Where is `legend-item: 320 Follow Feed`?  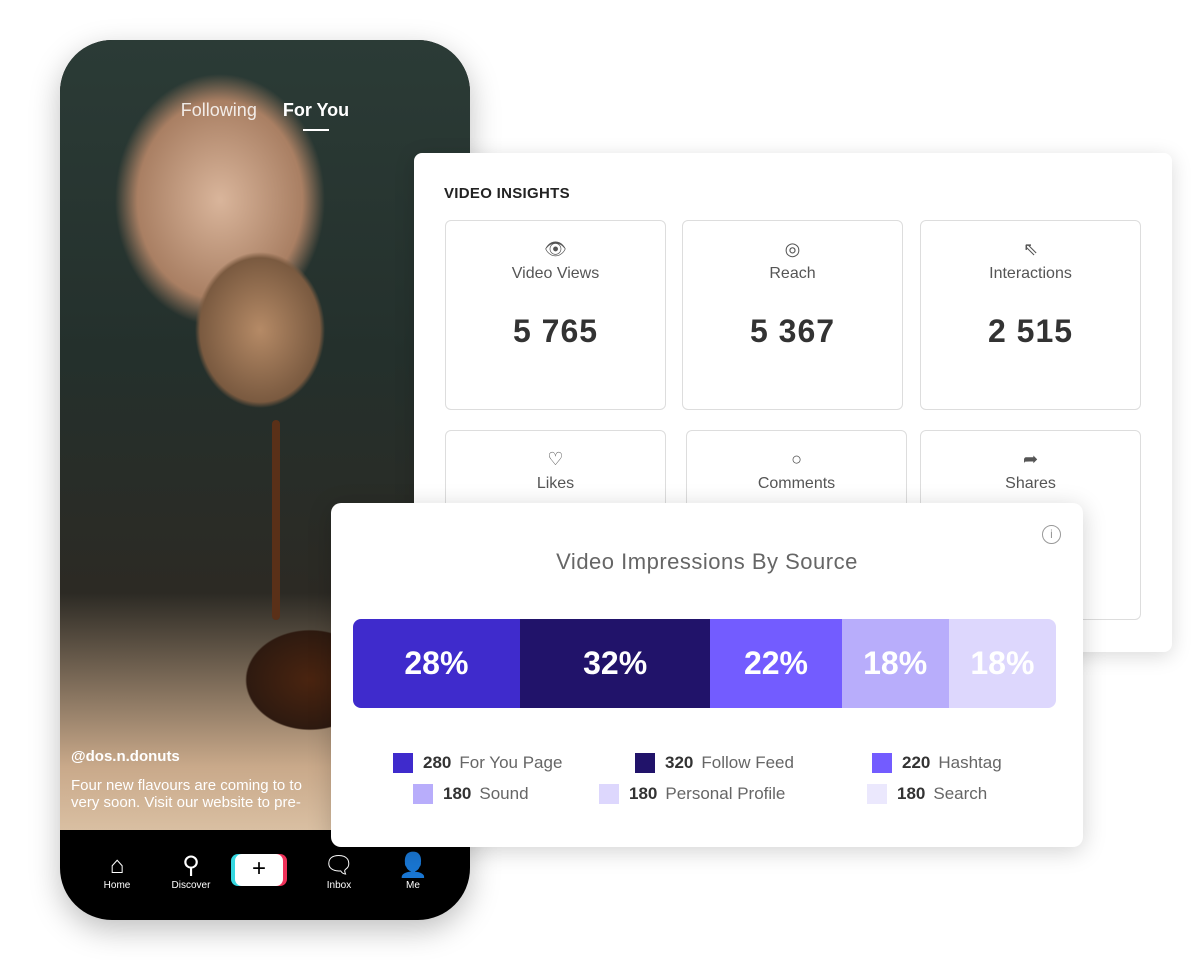 legend-item: 320 Follow Feed is located at coordinates (714, 763).